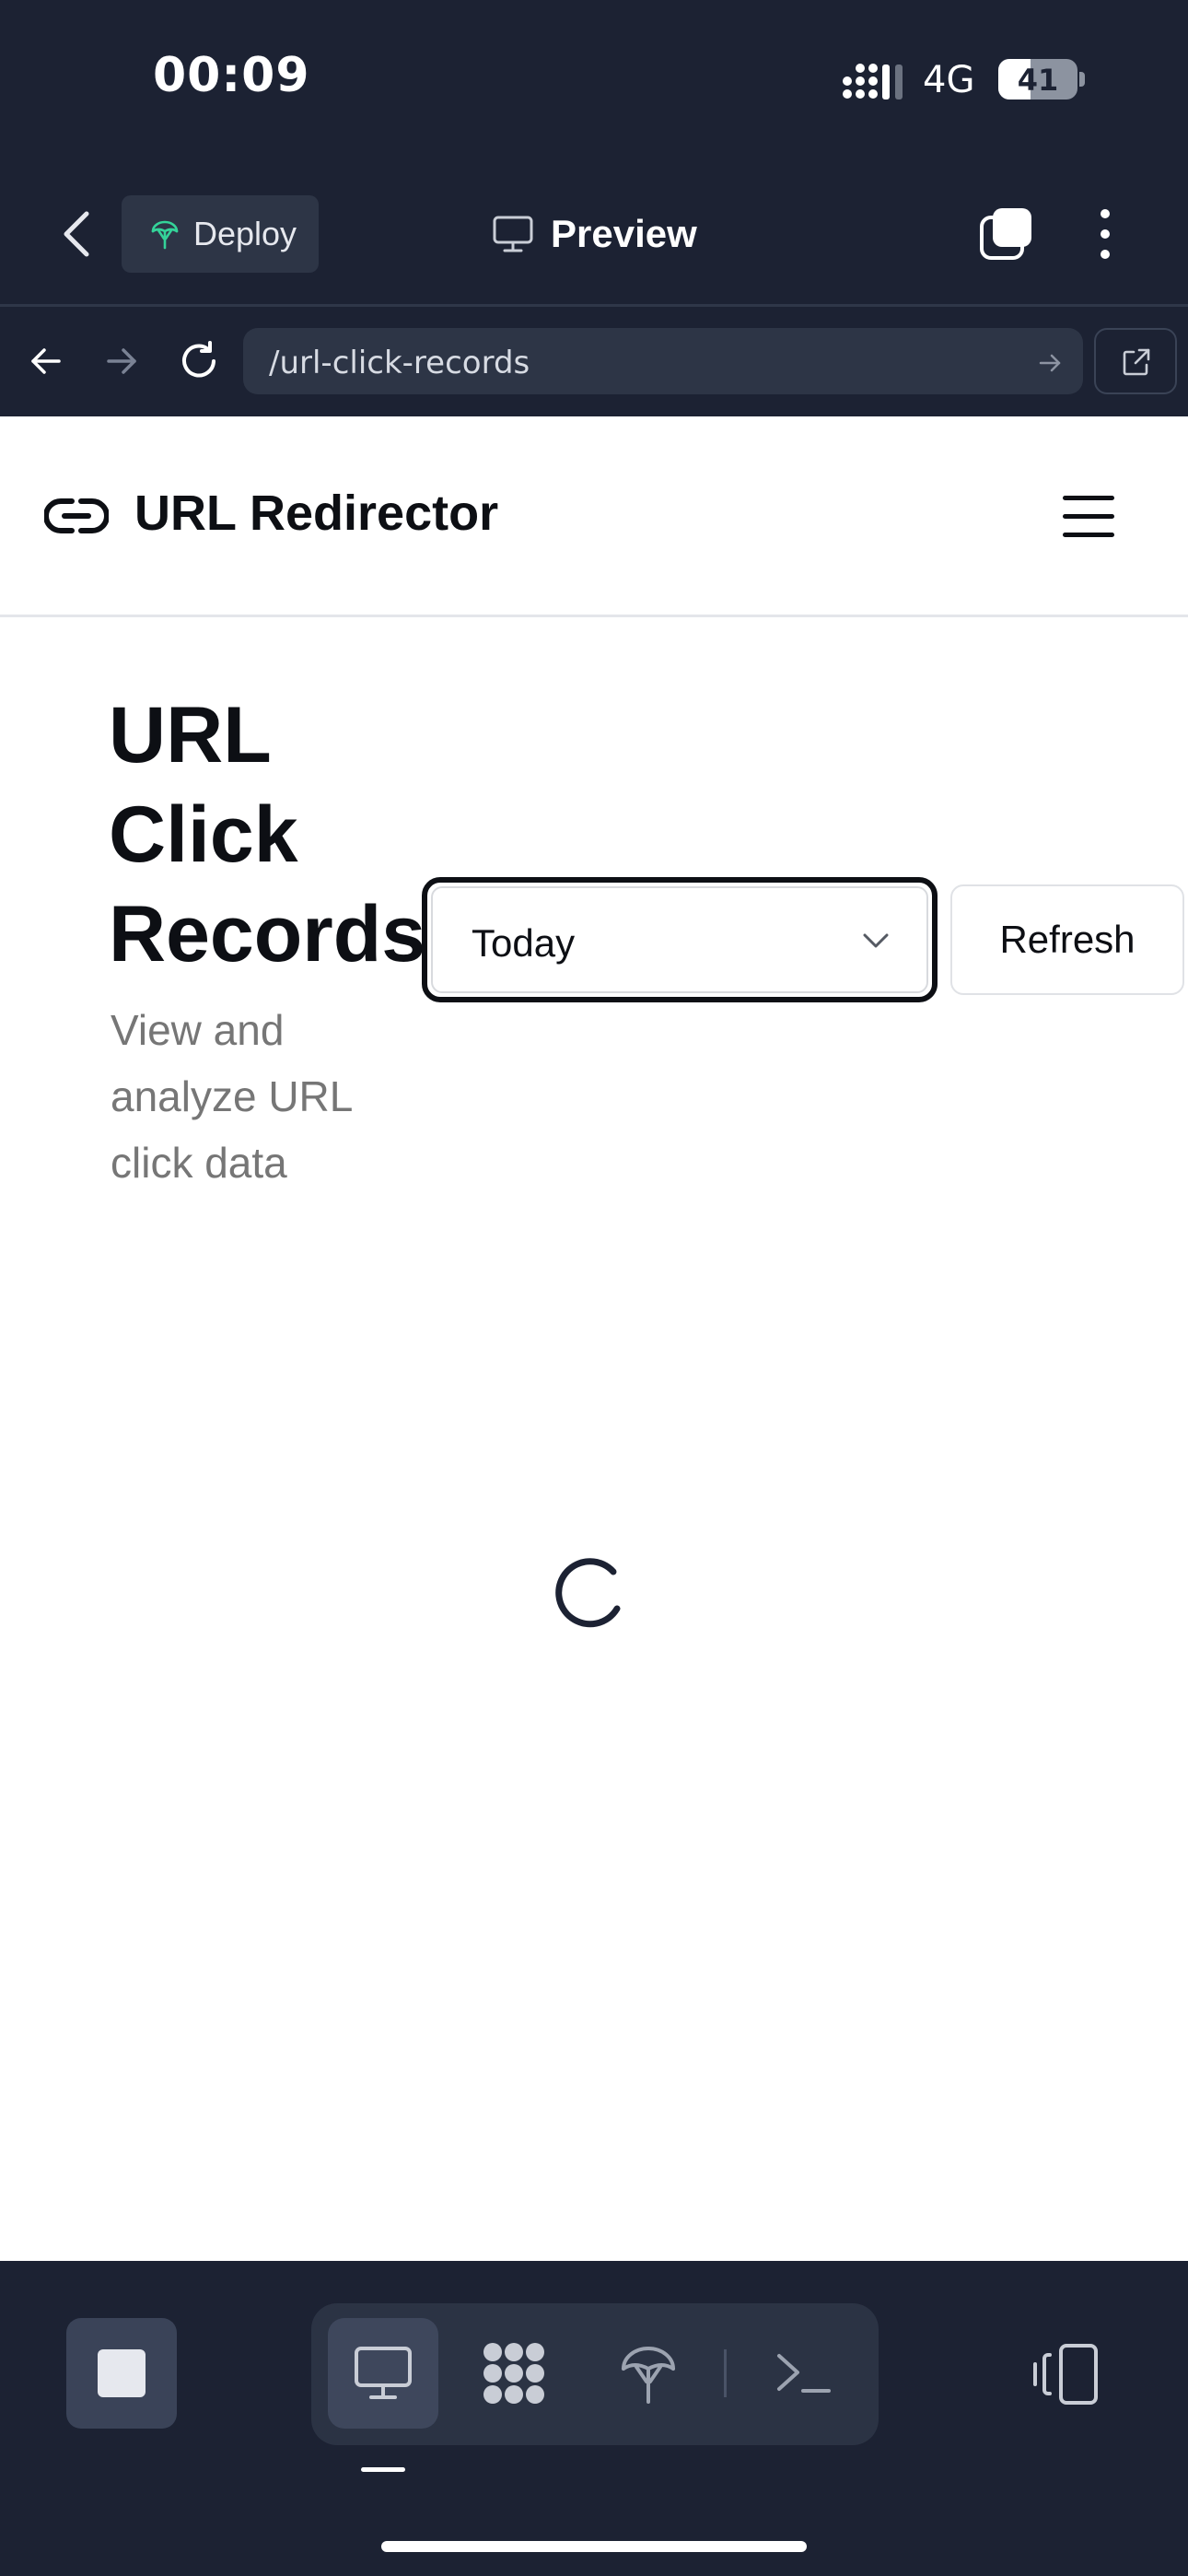  Describe the element at coordinates (524, 943) in the screenshot. I see `date-range-value: Today` at that location.